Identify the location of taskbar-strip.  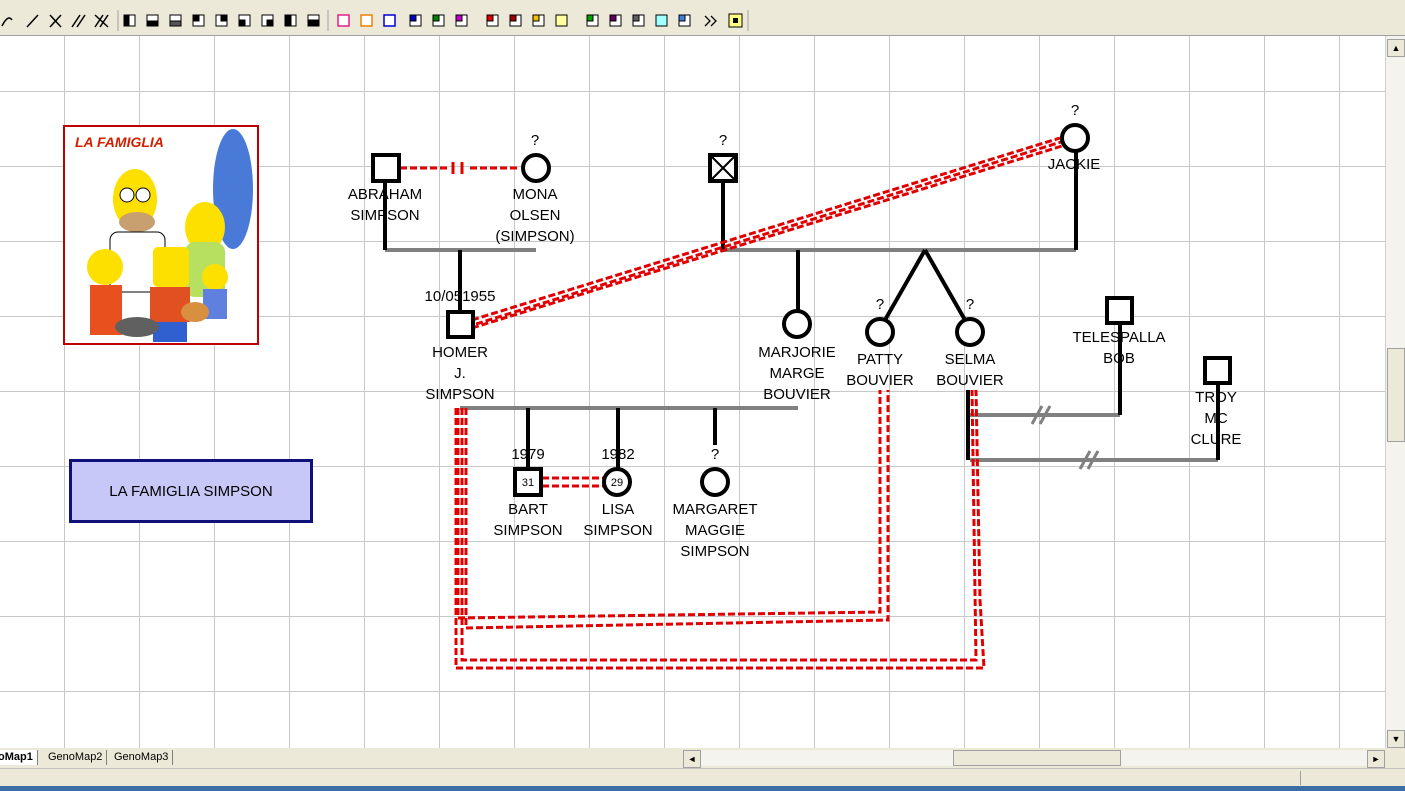
(702, 788).